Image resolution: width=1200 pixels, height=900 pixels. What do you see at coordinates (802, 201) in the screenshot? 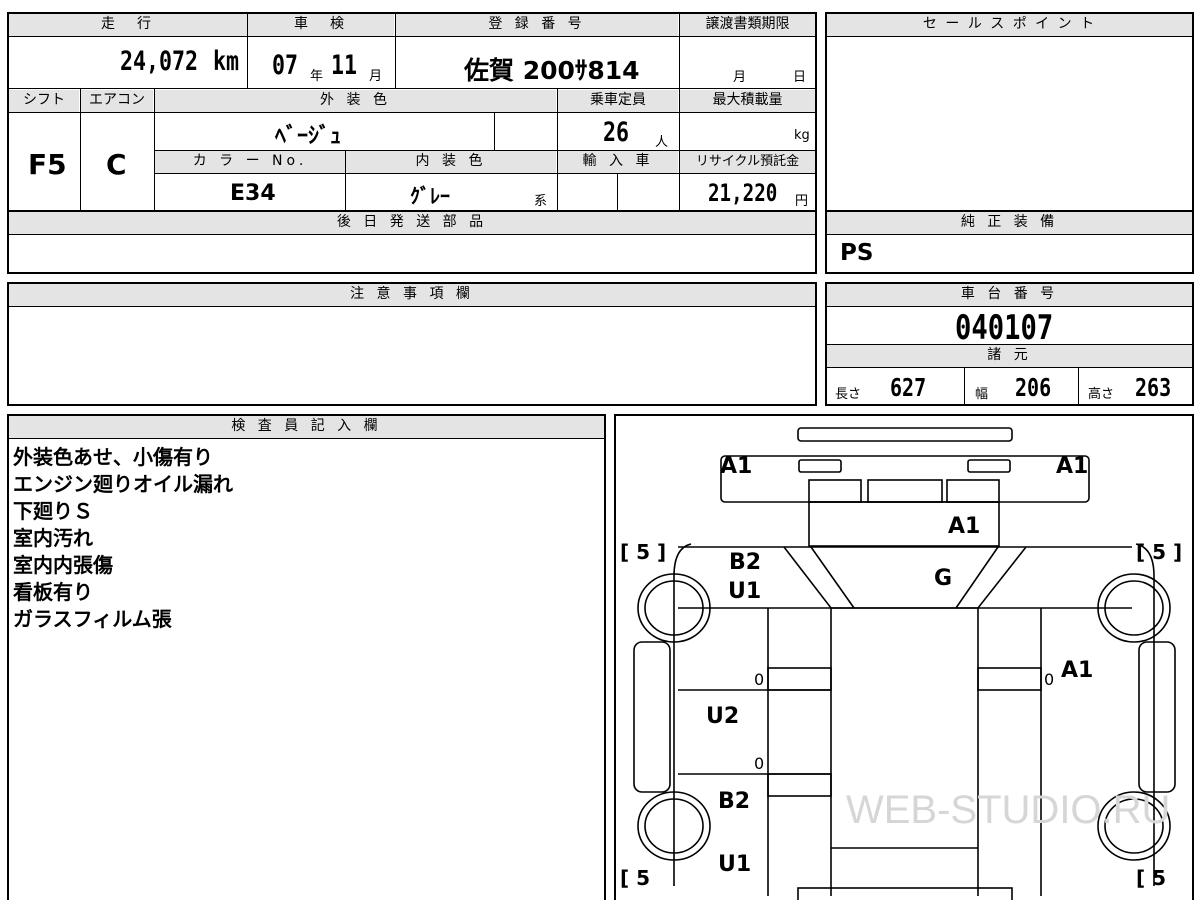
I see `recycle-unit: 円` at bounding box center [802, 201].